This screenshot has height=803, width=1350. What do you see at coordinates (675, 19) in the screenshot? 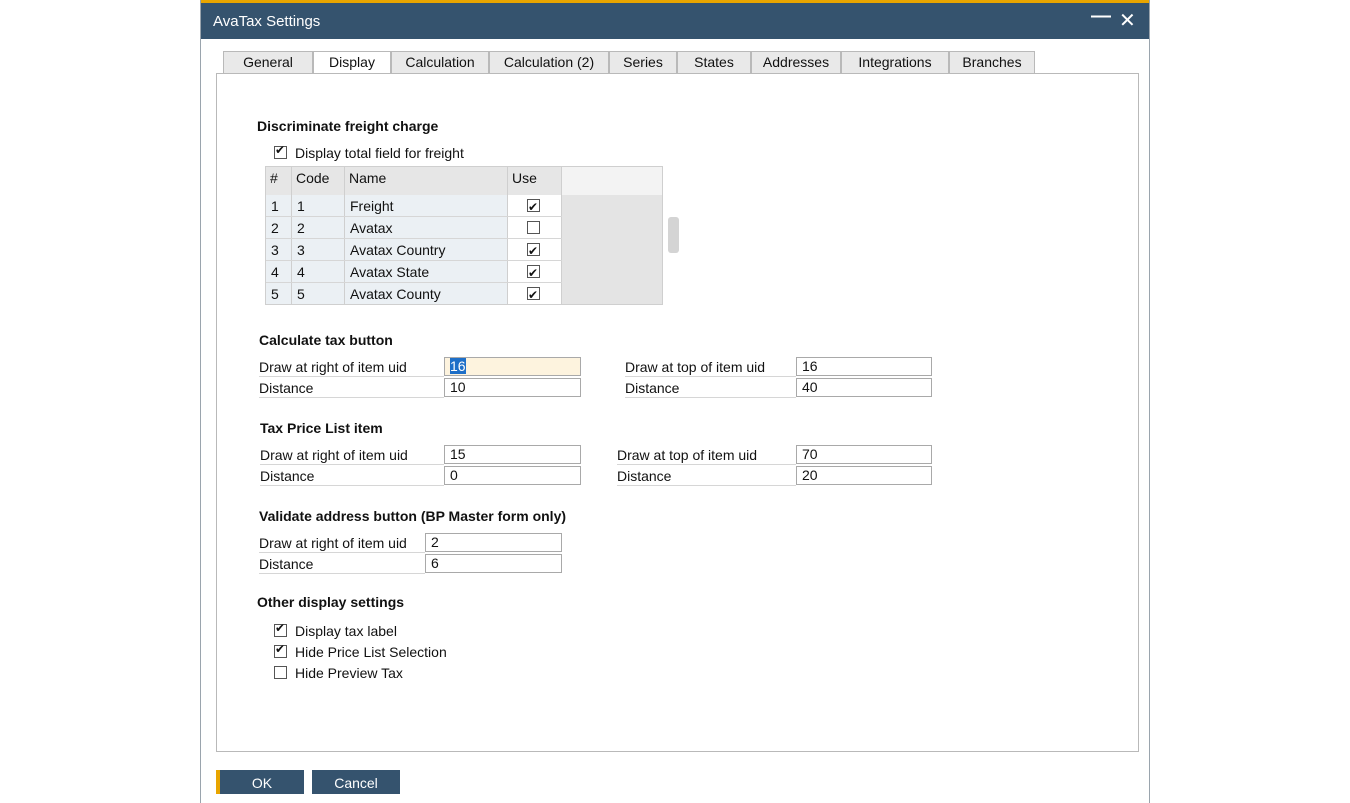
I see `title-bar: AvaTax Settings — ✕` at bounding box center [675, 19].